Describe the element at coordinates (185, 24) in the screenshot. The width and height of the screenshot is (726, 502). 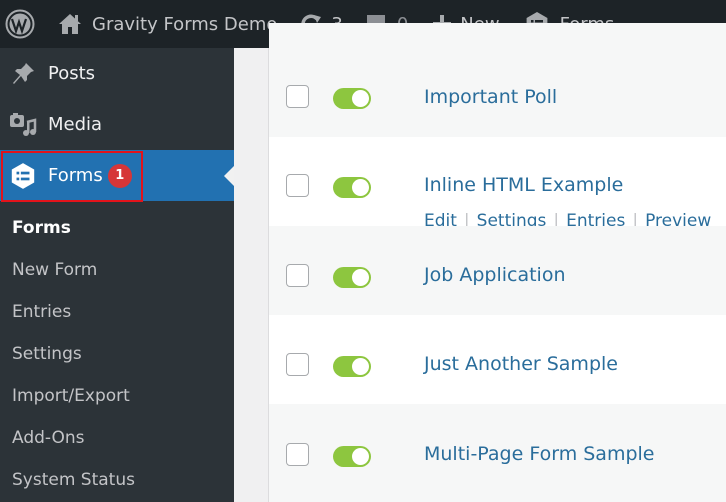
I see `site-name: Gravity Forms Demo` at that location.